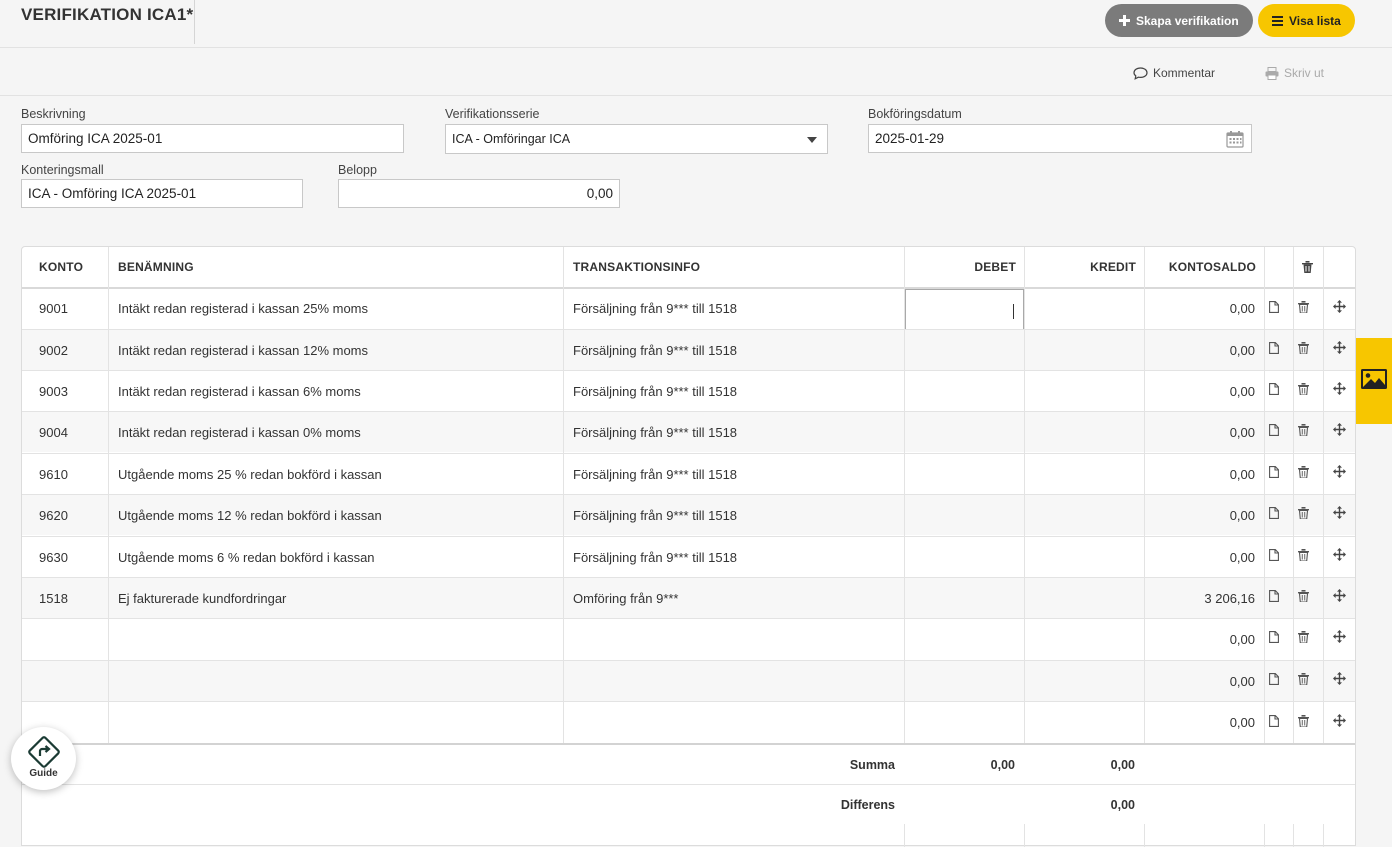 The image size is (1392, 847). What do you see at coordinates (71, 391) in the screenshot?
I see `konto-cell: 9003` at bounding box center [71, 391].